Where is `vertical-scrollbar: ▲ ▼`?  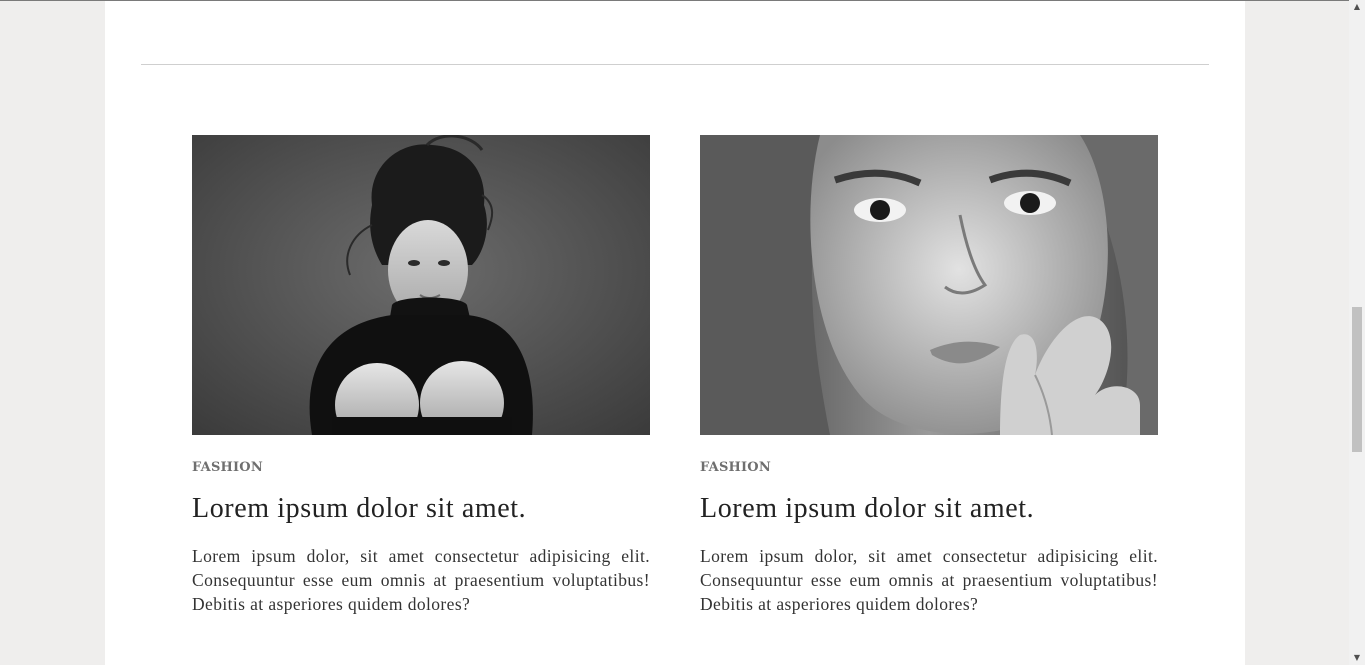
vertical-scrollbar: ▲ ▼ is located at coordinates (1357, 332).